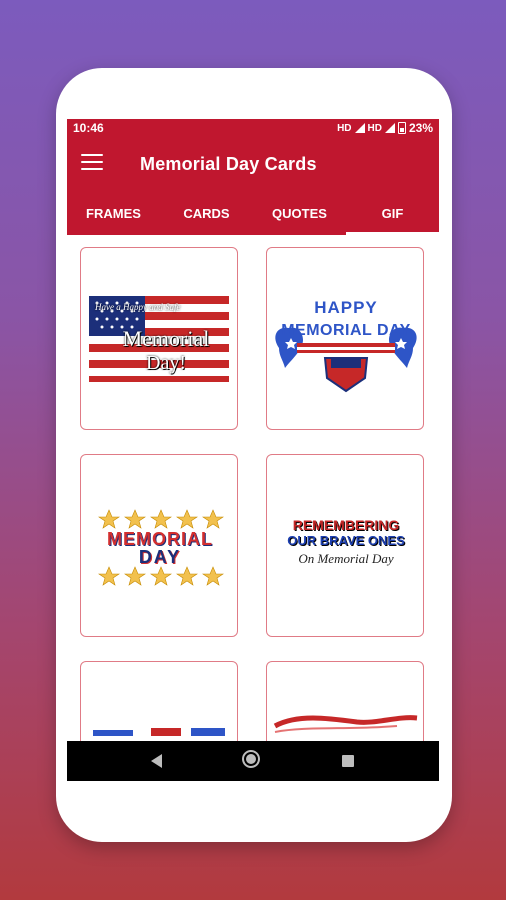  What do you see at coordinates (228, 164) in the screenshot?
I see `page-title: Memorial Day Cards` at bounding box center [228, 164].